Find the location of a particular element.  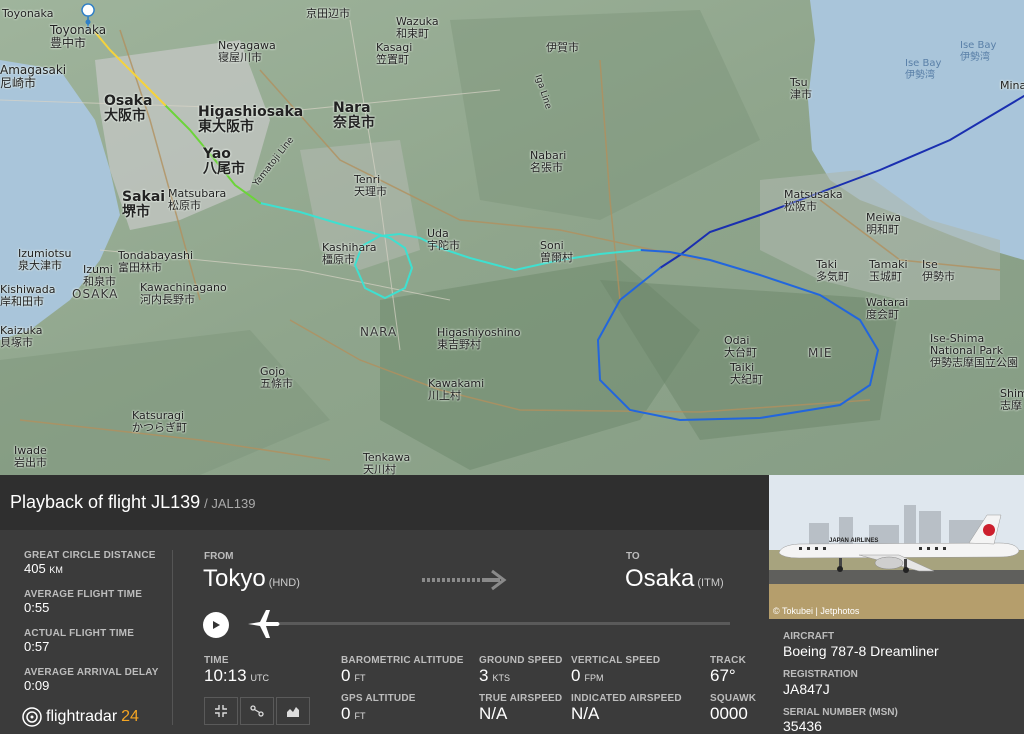

map-label: 豊中市 is located at coordinates (68, 43).